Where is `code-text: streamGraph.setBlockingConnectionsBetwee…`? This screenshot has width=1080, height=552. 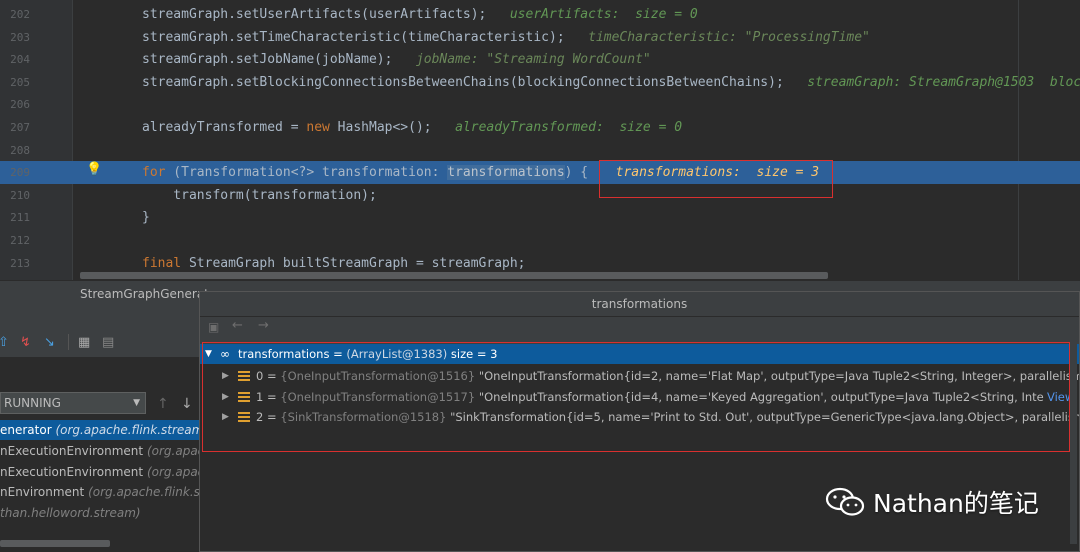
code-text: streamGraph.setBlockingConnectionsBetwee… is located at coordinates (463, 82).